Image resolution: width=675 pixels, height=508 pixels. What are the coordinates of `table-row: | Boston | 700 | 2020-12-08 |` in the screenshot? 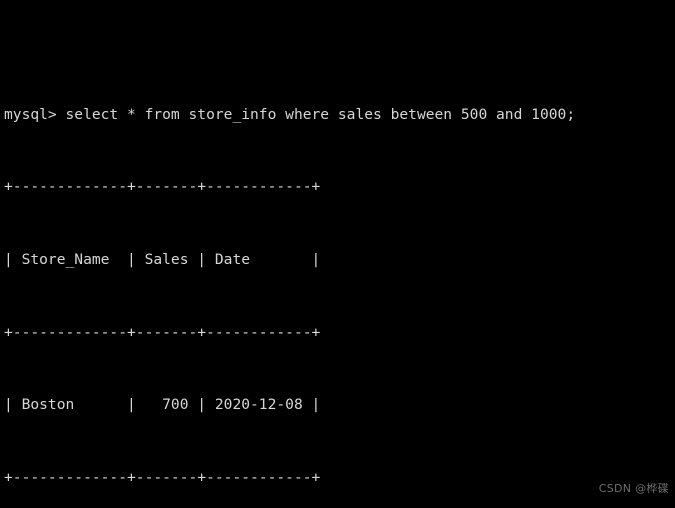 It's located at (162, 405).